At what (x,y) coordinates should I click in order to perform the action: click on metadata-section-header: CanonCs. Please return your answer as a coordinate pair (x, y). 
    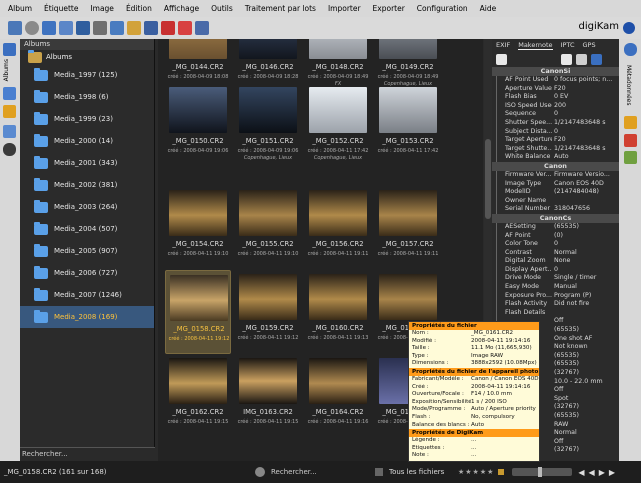
    Looking at the image, I should click on (555, 218).